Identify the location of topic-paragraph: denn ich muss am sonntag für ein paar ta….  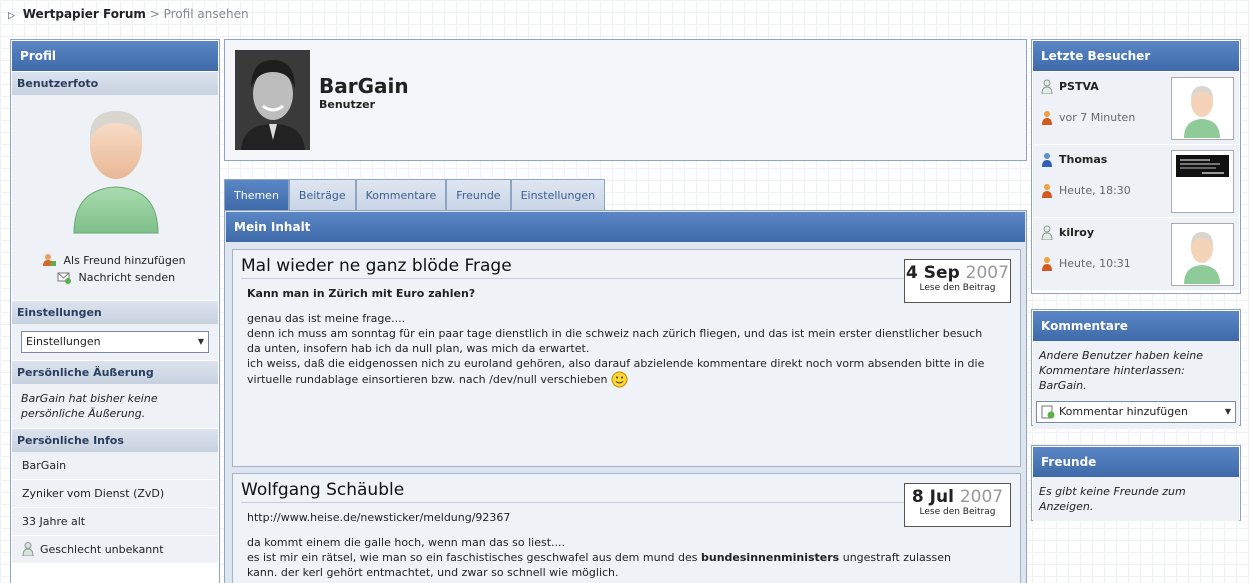
(615, 341).